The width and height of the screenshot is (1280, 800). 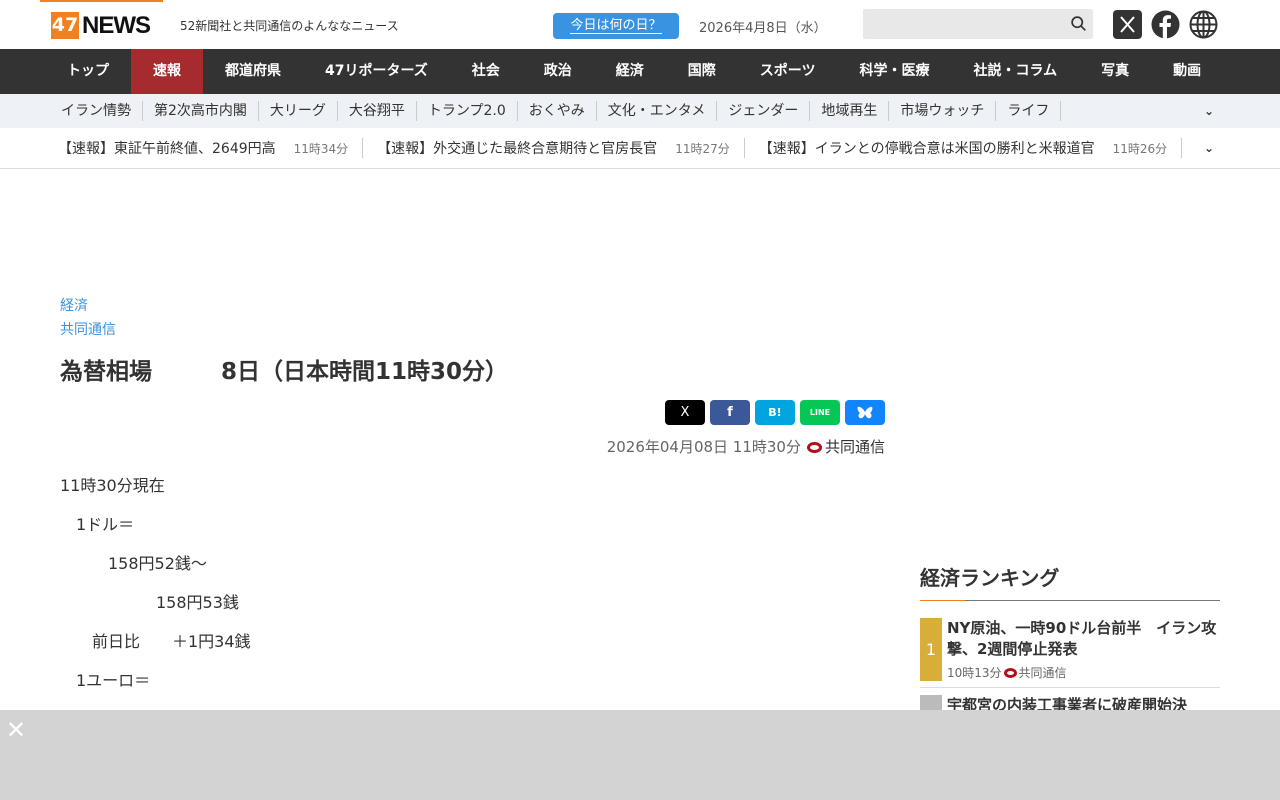 What do you see at coordinates (1165, 24) in the screenshot?
I see `facebook-icon` at bounding box center [1165, 24].